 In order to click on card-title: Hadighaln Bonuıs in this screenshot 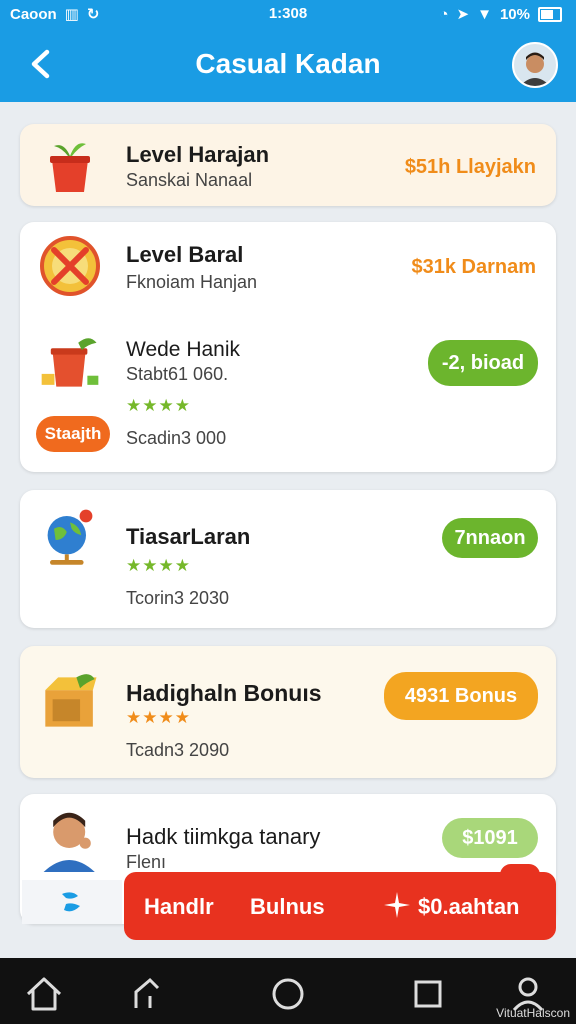, I will do `click(224, 693)`.